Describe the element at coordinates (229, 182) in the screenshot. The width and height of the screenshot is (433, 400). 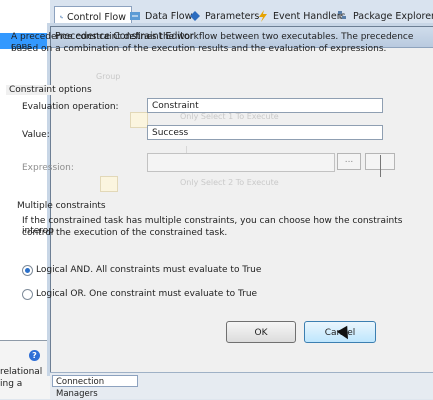
I see `task-label-ghost: Only Select 2 To Execute` at that location.